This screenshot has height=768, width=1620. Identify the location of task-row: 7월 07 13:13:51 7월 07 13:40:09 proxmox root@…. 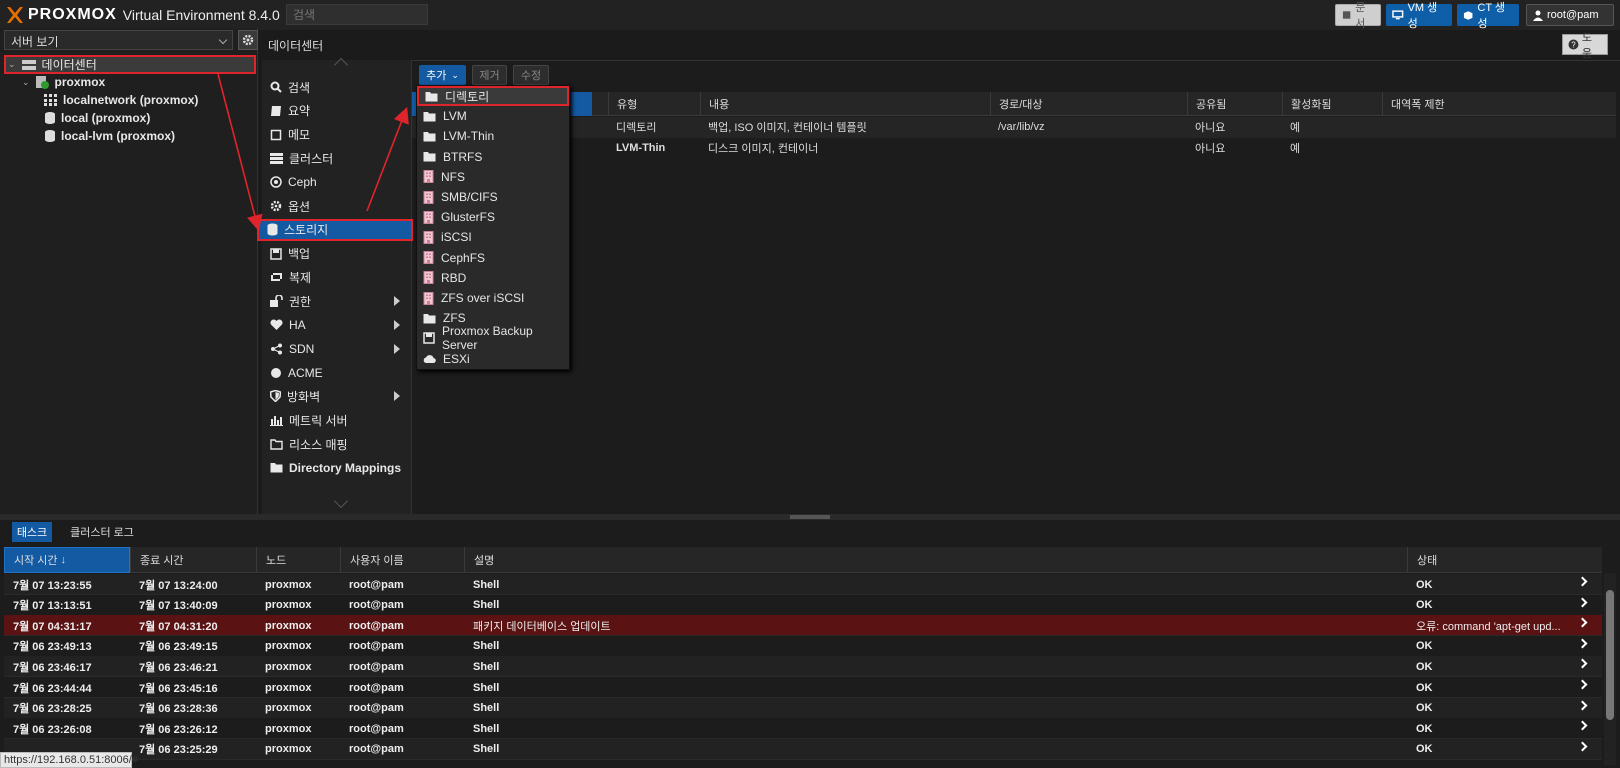
(803, 605).